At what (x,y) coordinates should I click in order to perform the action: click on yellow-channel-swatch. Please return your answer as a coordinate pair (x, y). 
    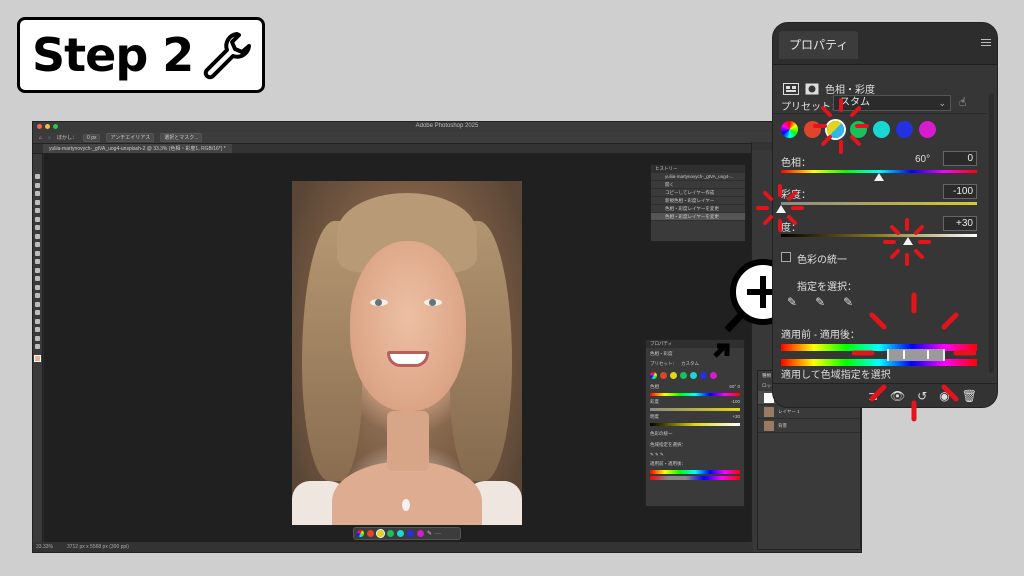
    Looking at the image, I should click on (380, 533).